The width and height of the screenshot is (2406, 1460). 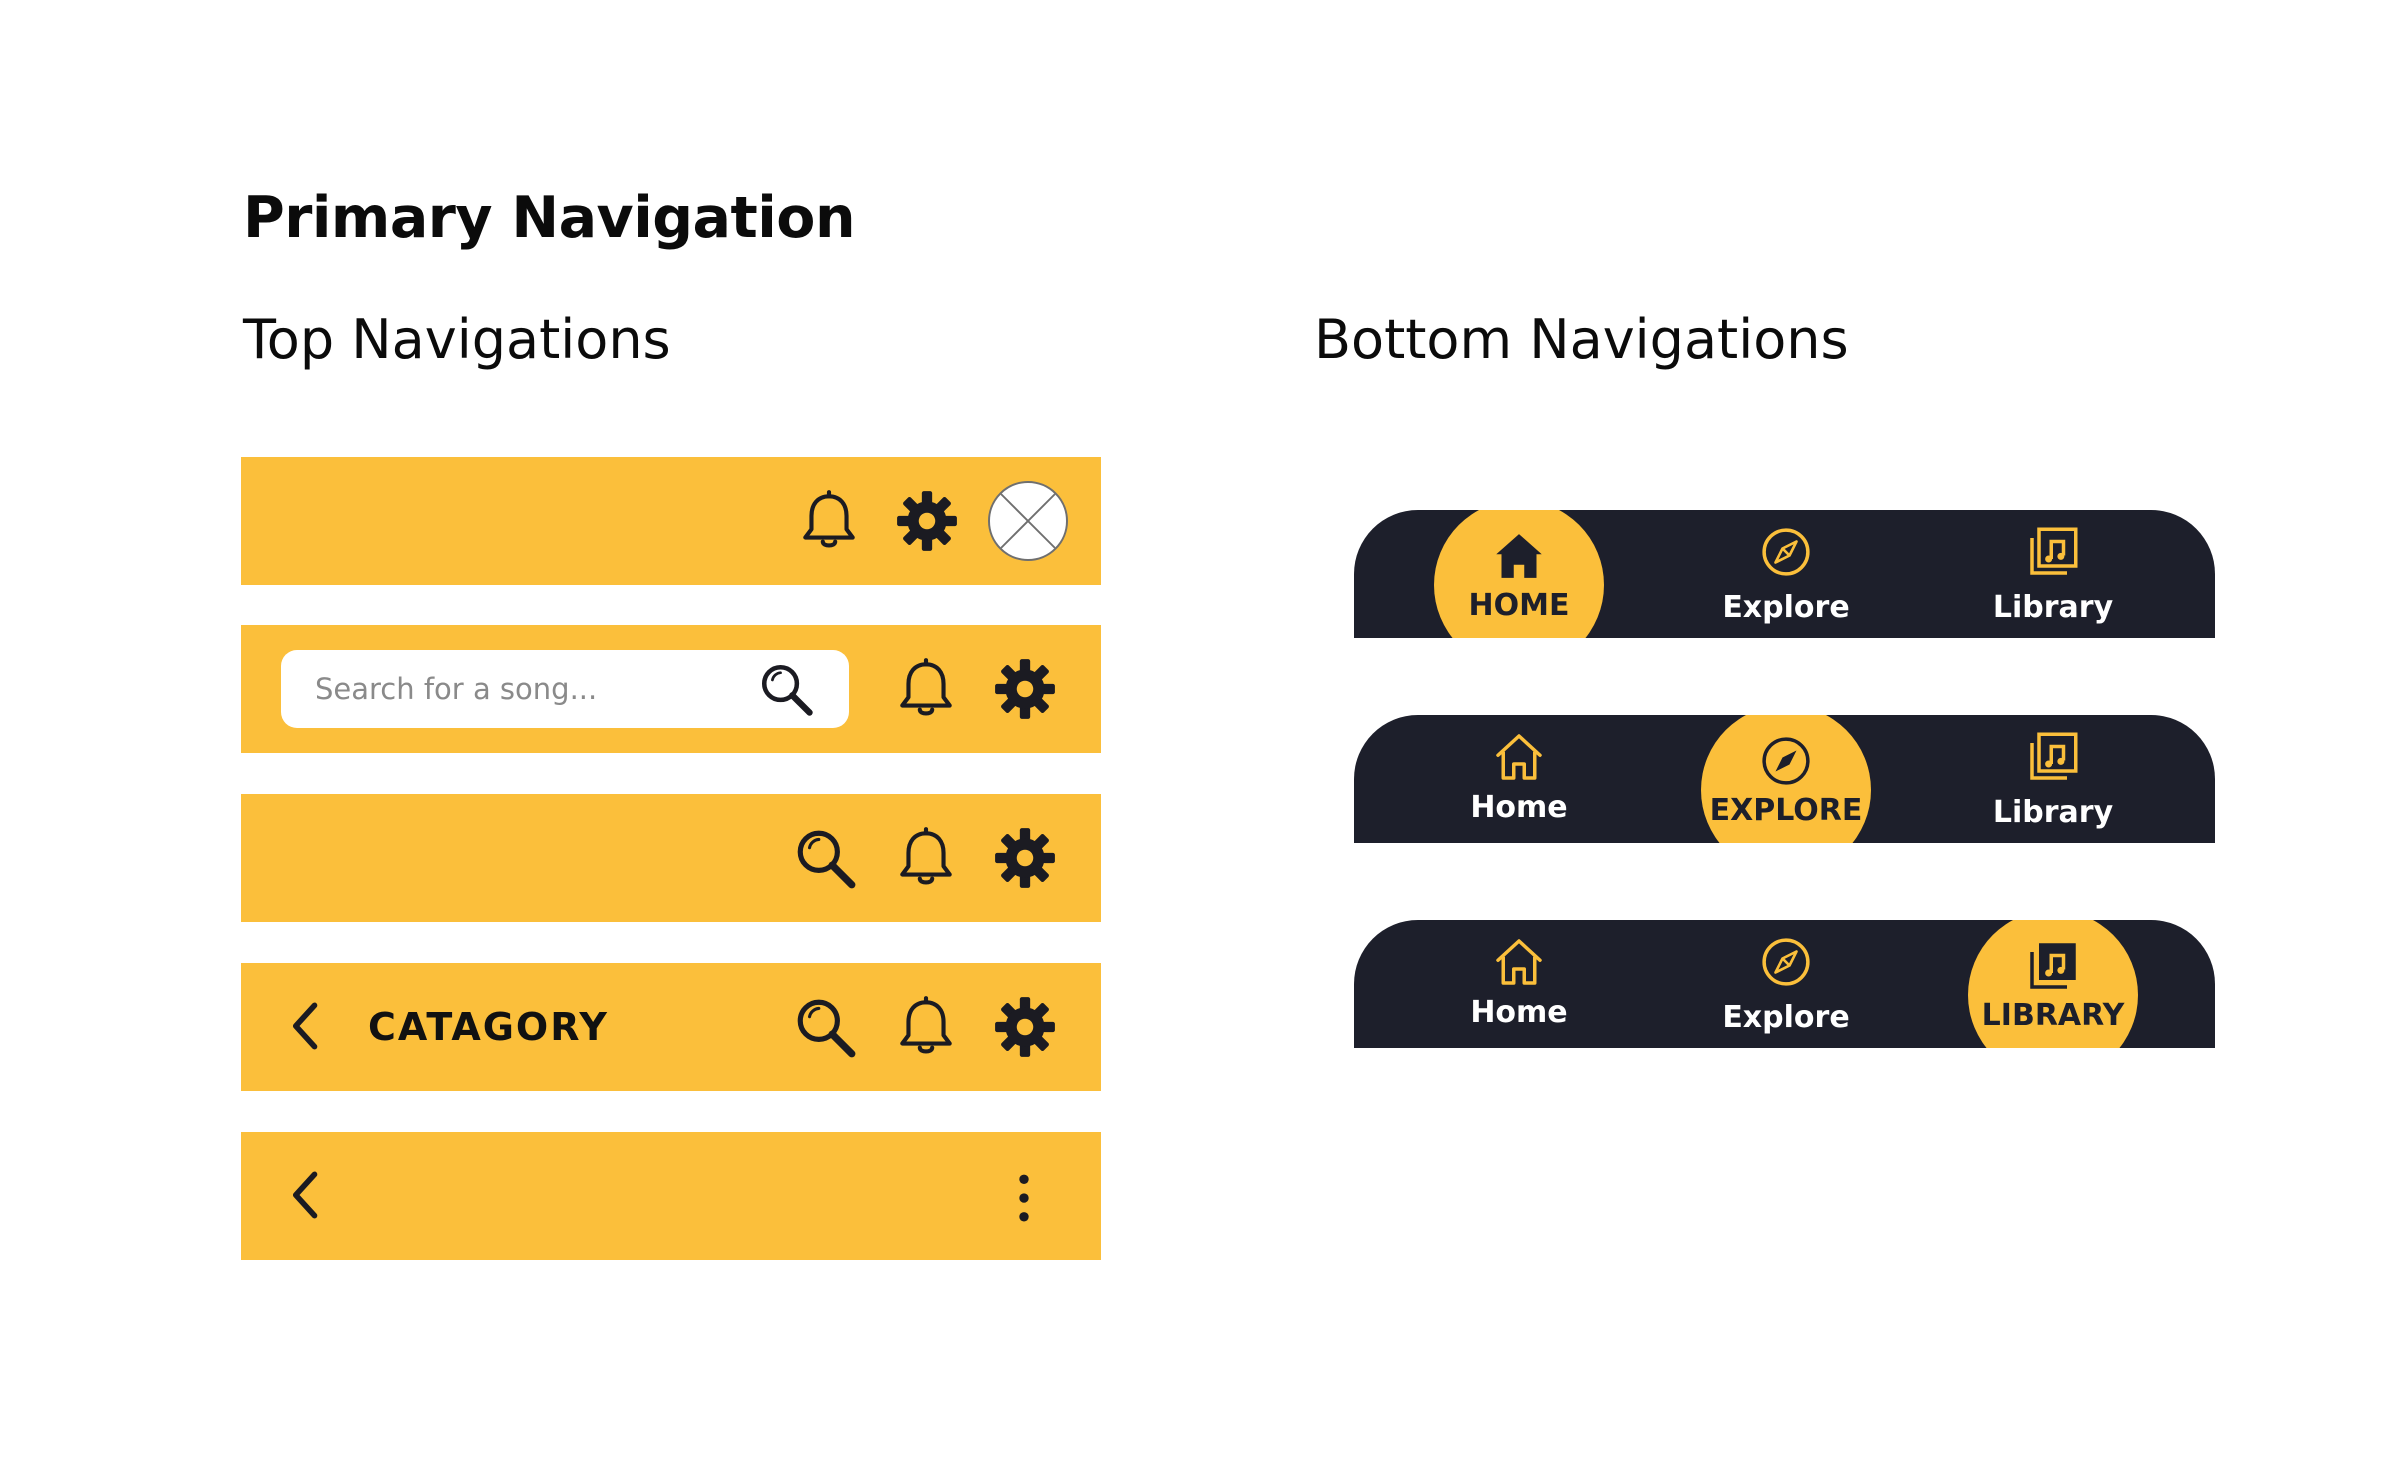 I want to click on search-input, so click(x=535, y=689).